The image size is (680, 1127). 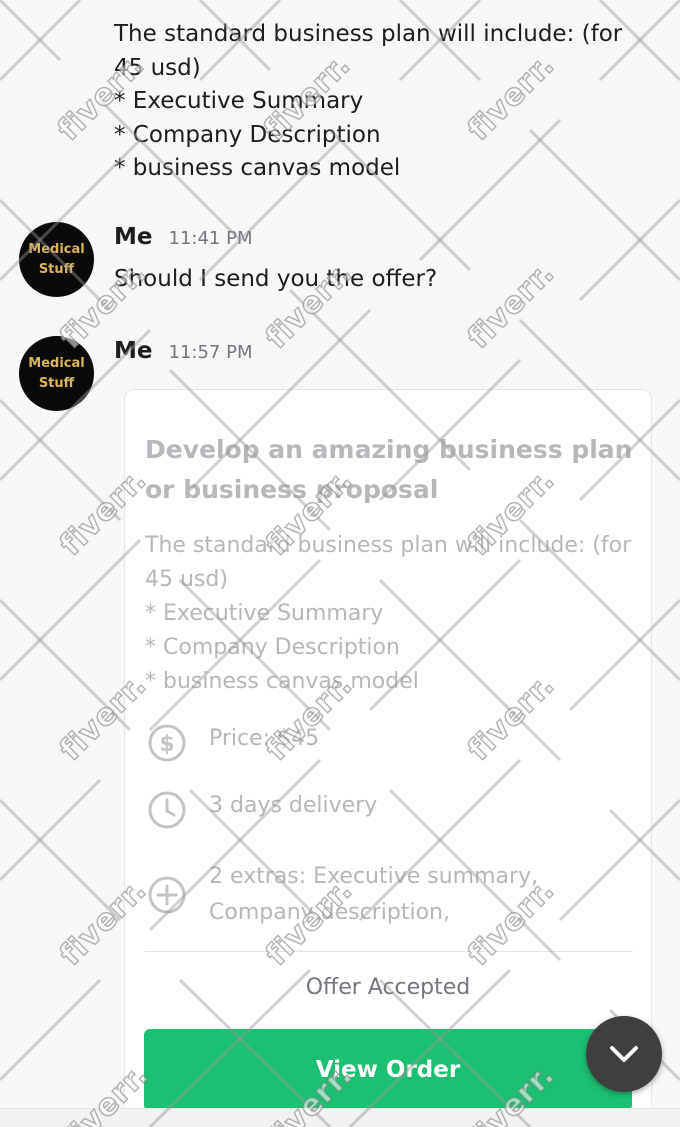 What do you see at coordinates (264, 738) in the screenshot?
I see `offer-price: Price: $45` at bounding box center [264, 738].